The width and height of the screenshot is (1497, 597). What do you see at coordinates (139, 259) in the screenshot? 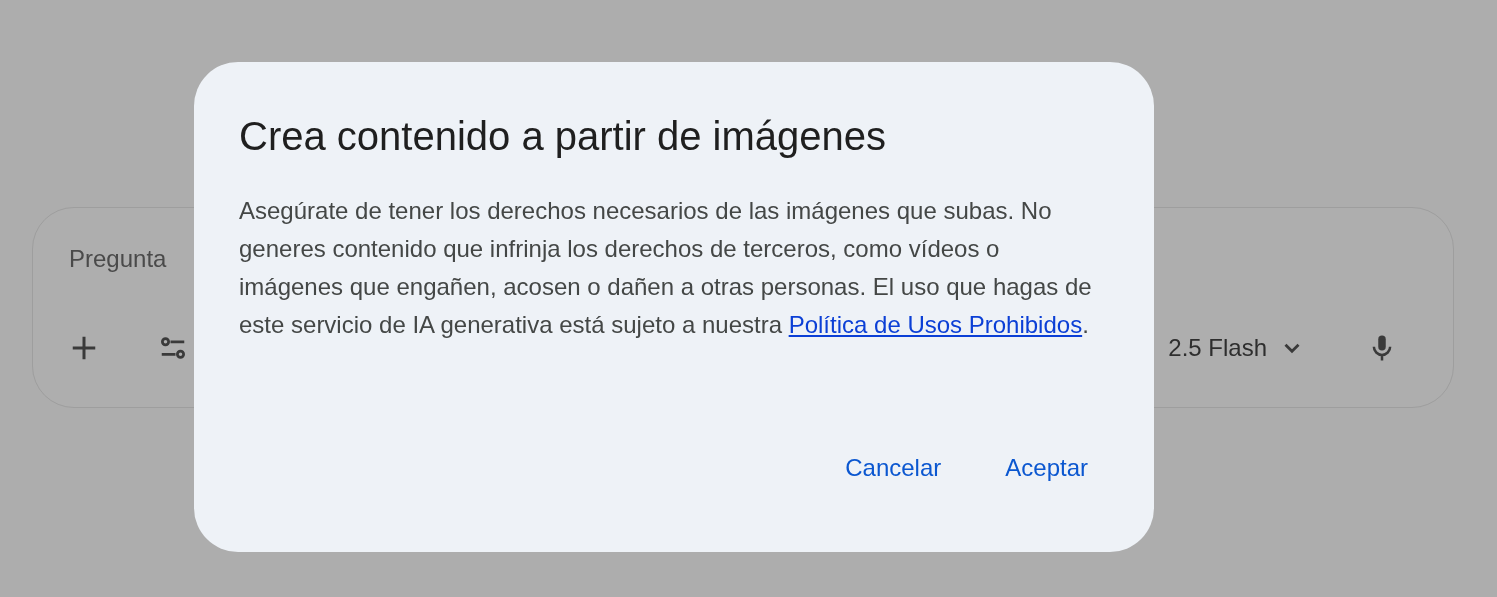
I see `prompt-field: Pregunta` at bounding box center [139, 259].